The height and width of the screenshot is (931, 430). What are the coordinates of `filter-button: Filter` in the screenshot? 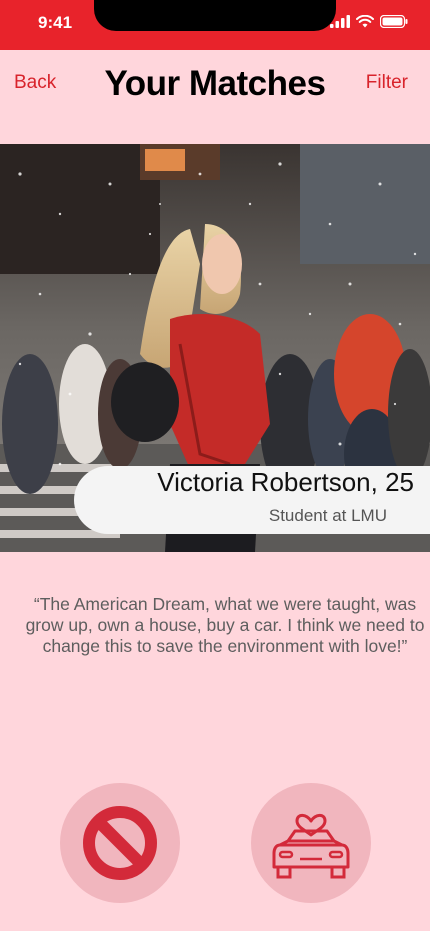 It's located at (387, 83).